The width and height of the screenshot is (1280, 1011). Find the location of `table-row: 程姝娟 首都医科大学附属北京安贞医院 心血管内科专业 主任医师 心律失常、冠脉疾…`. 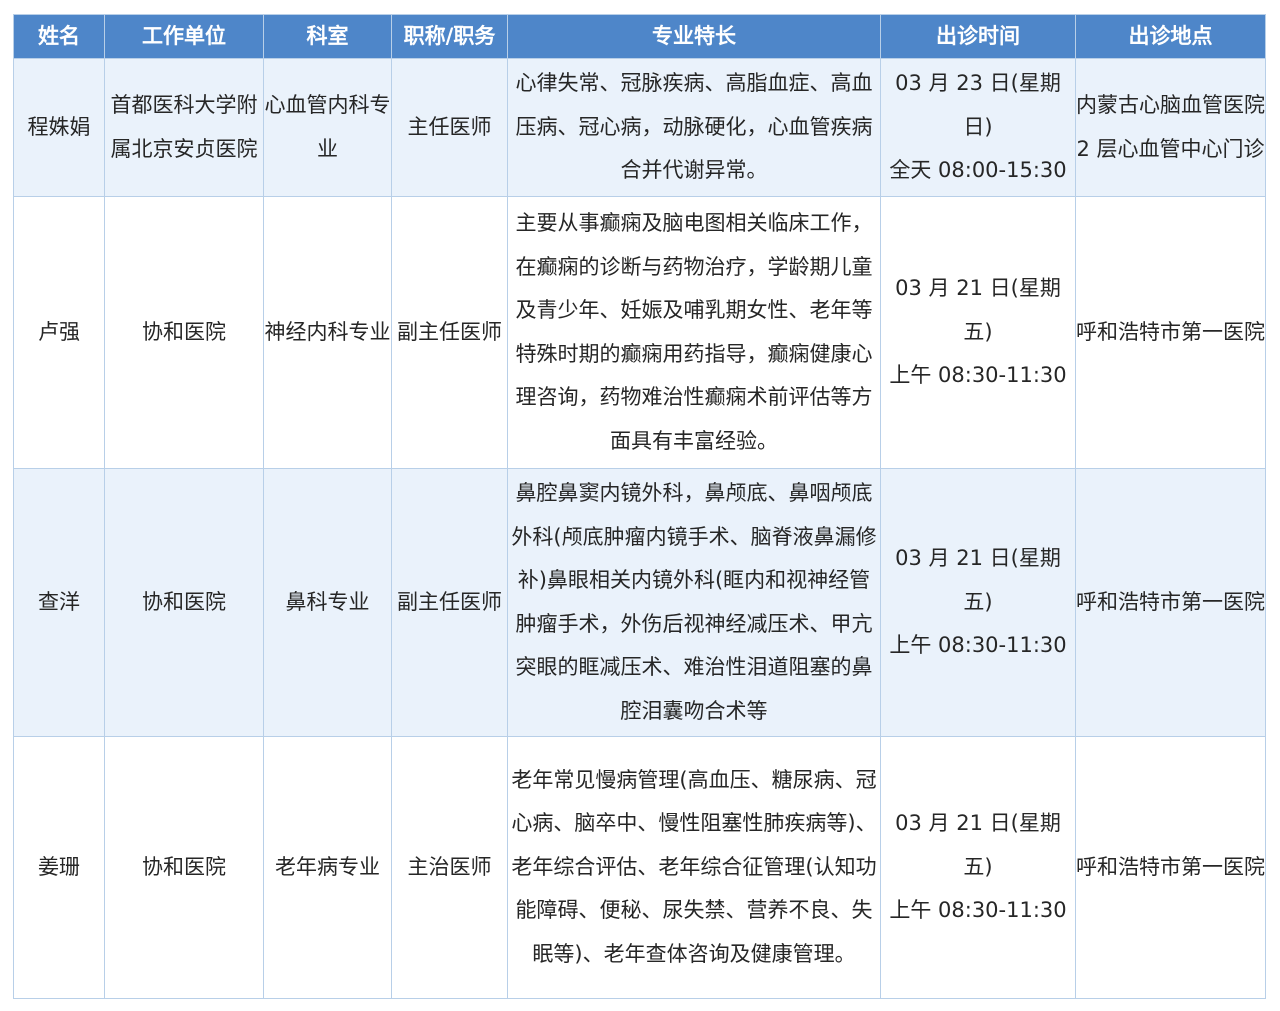

table-row: 程姝娟 首都医科大学附属北京安贞医院 心血管内科专业 主任医师 心律失常、冠脉疾… is located at coordinates (639, 127).